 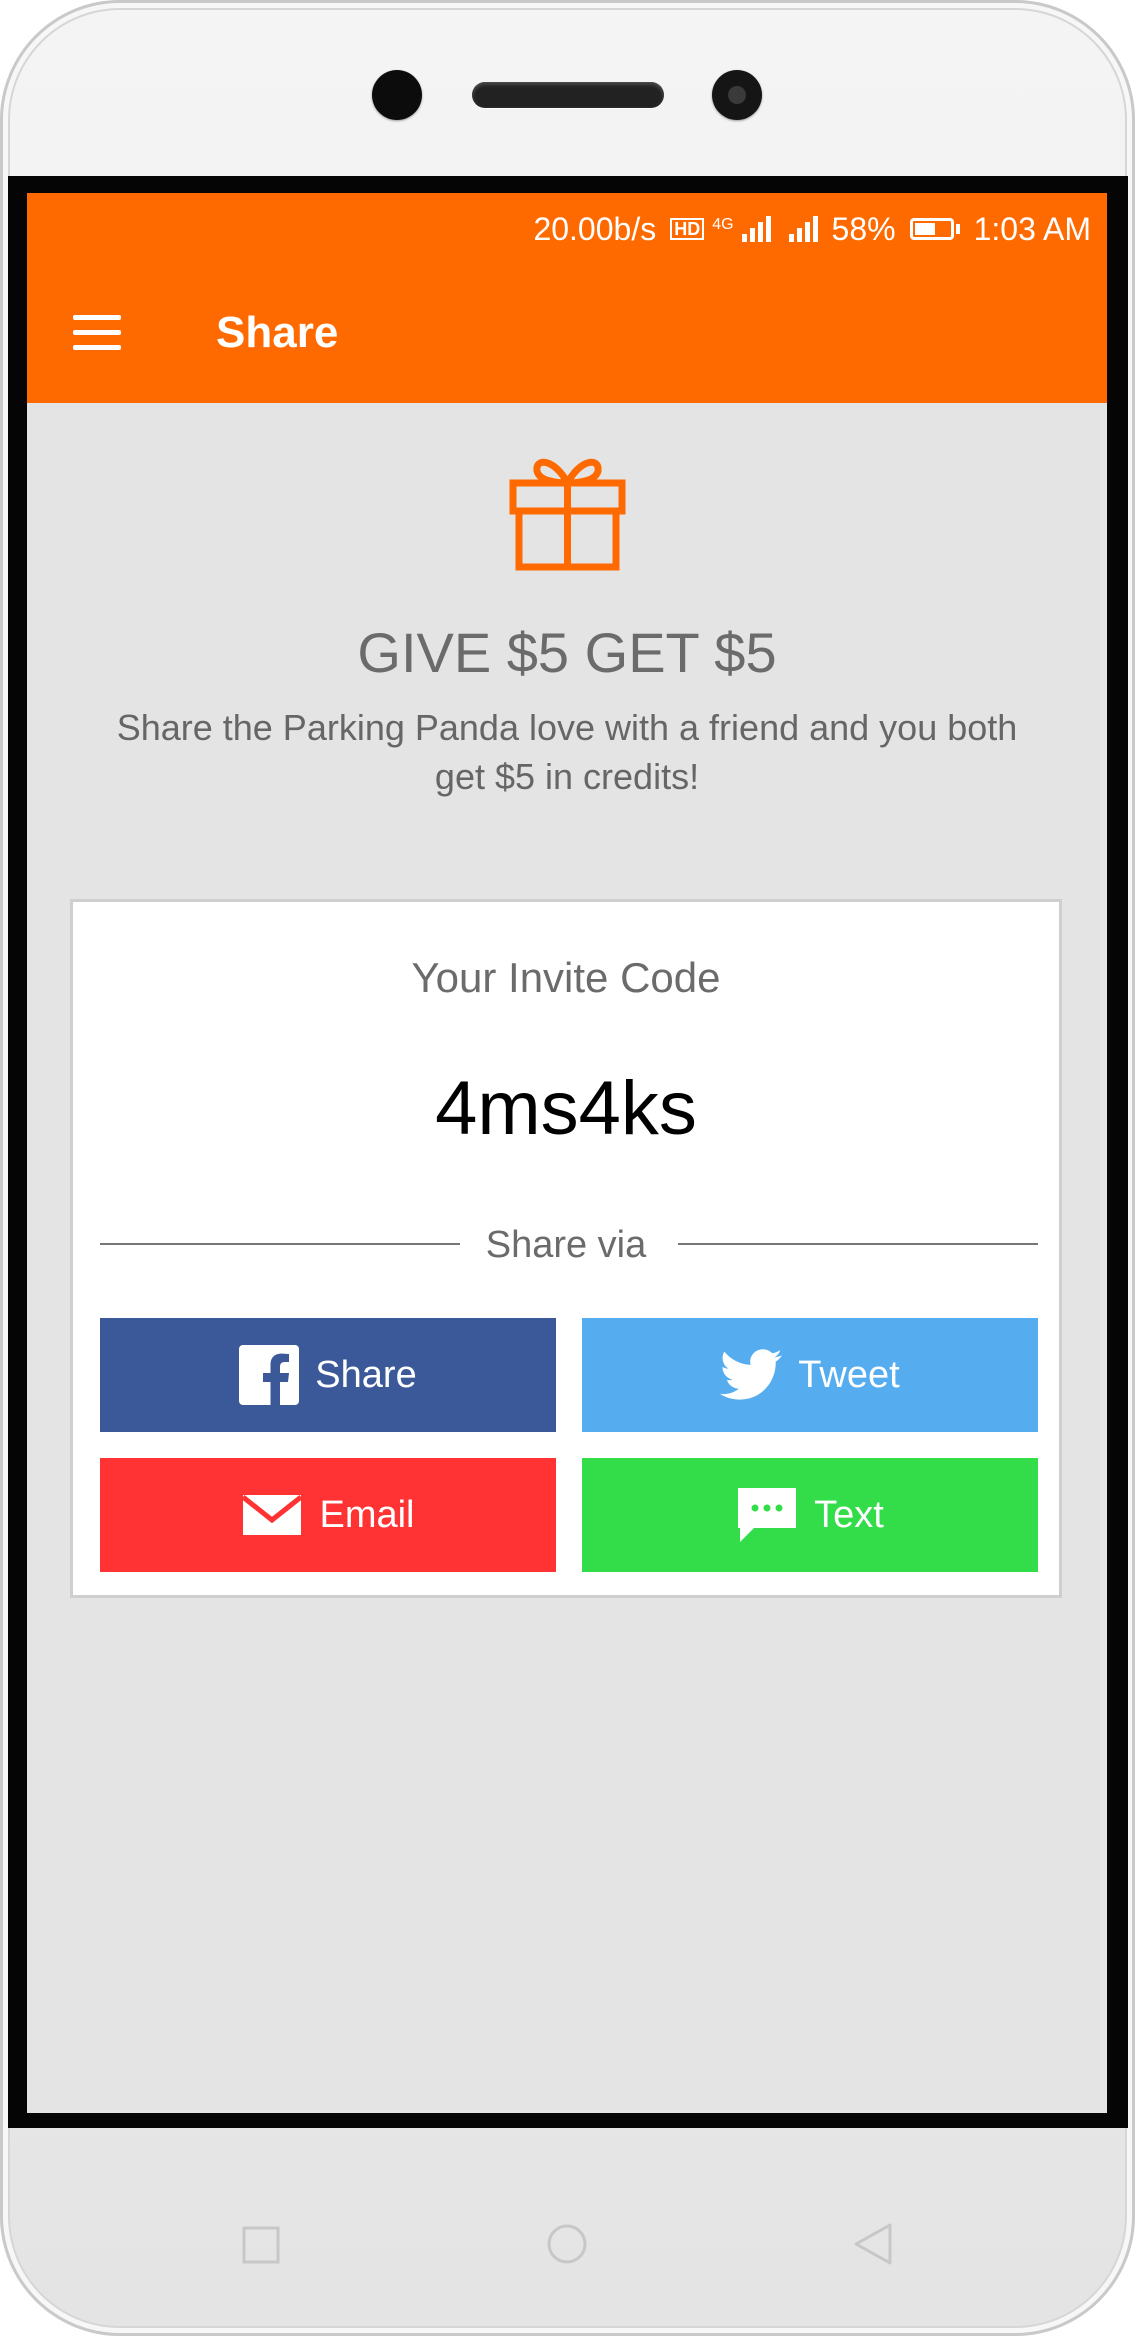 I want to click on text-share-button: Text, so click(x=810, y=1515).